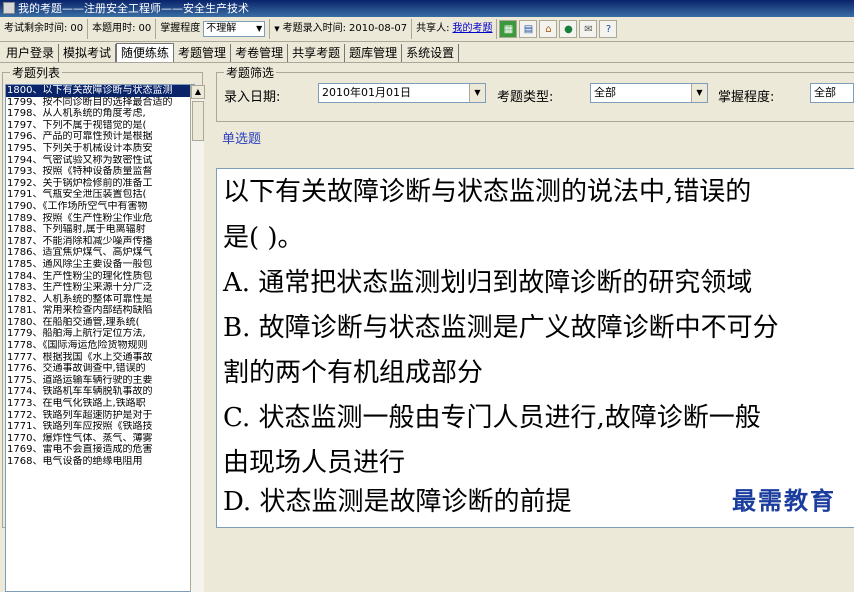  What do you see at coordinates (100, 404) in the screenshot?
I see `list-item: 1773、在电气化铁路上,铁路职` at bounding box center [100, 404].